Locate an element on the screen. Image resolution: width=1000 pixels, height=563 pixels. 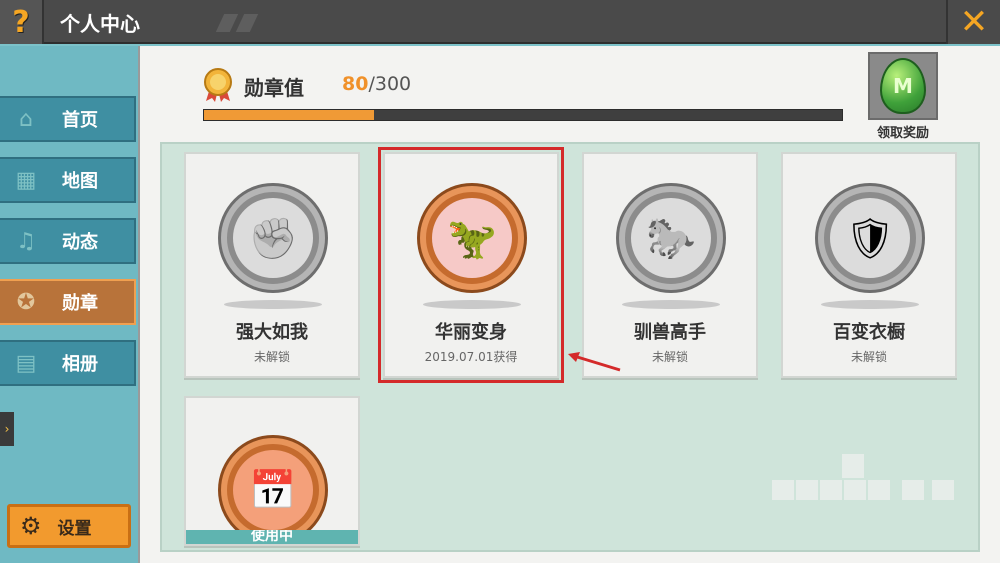
medal-progress-bar is located at coordinates (523, 115).